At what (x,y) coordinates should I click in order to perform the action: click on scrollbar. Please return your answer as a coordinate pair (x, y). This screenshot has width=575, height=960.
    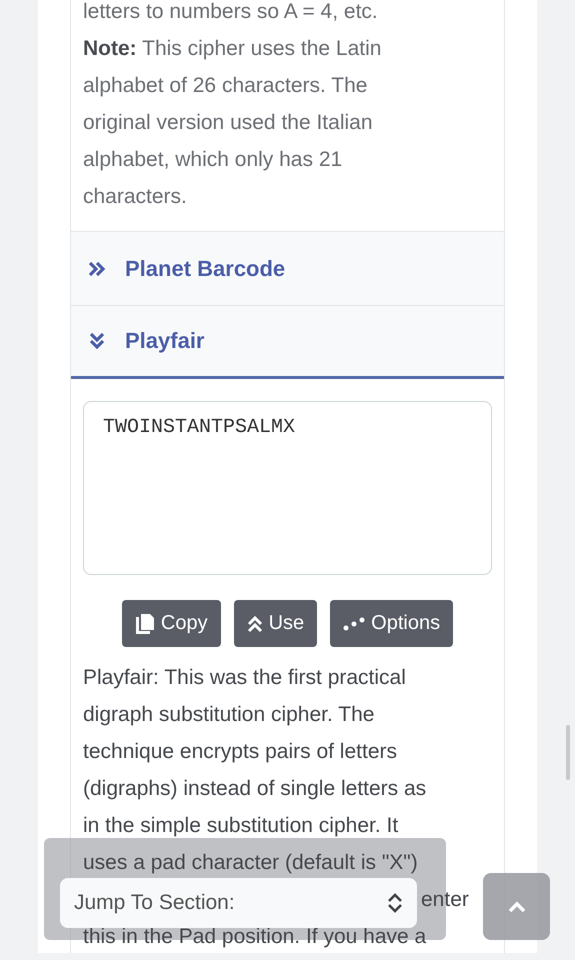
    Looking at the image, I should click on (568, 752).